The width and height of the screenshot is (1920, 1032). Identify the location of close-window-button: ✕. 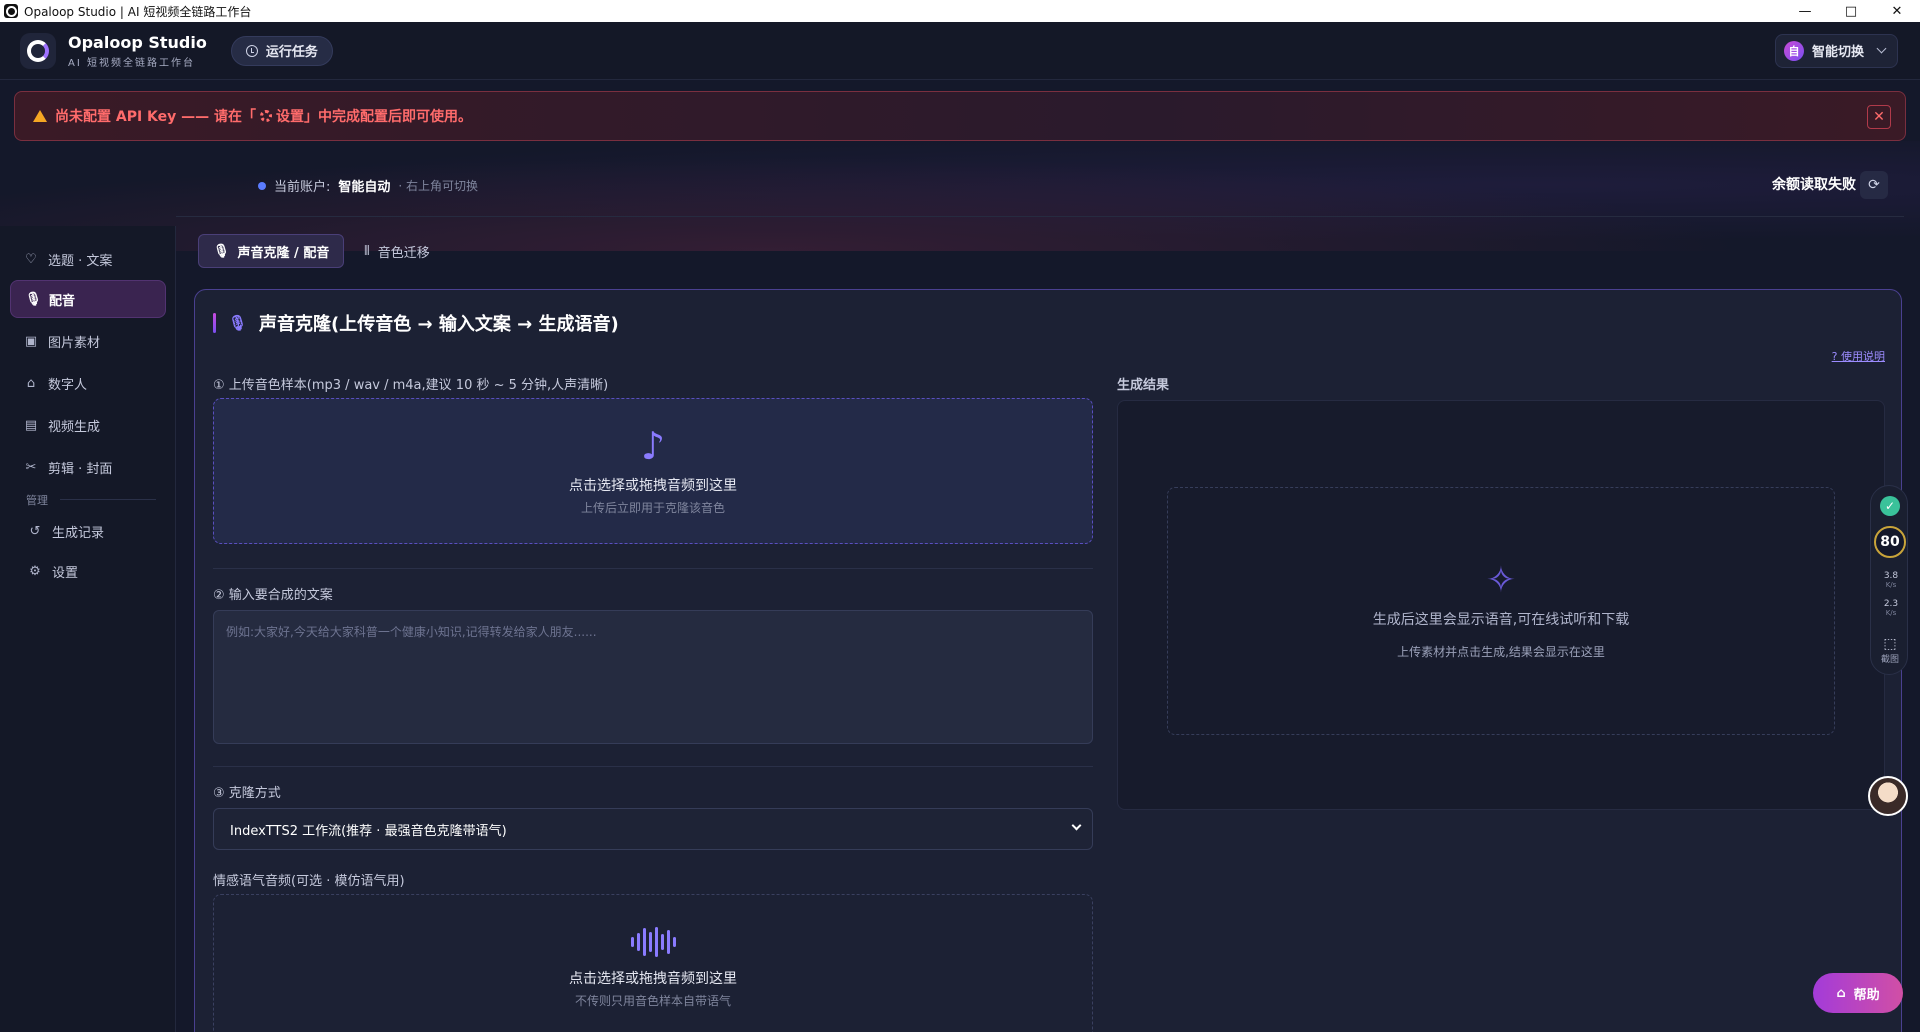
(1897, 11).